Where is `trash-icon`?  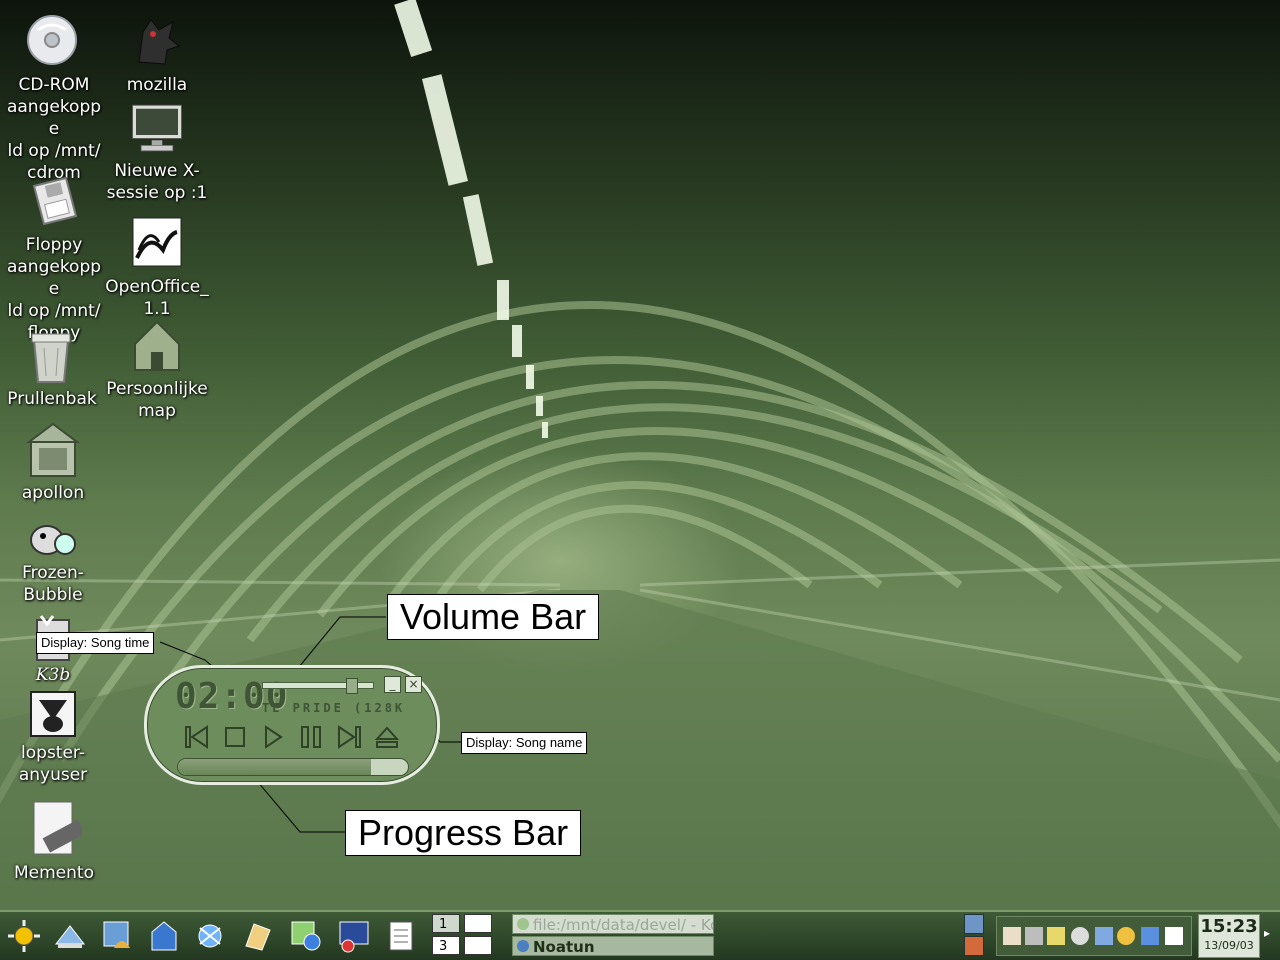
trash-icon is located at coordinates (52, 356).